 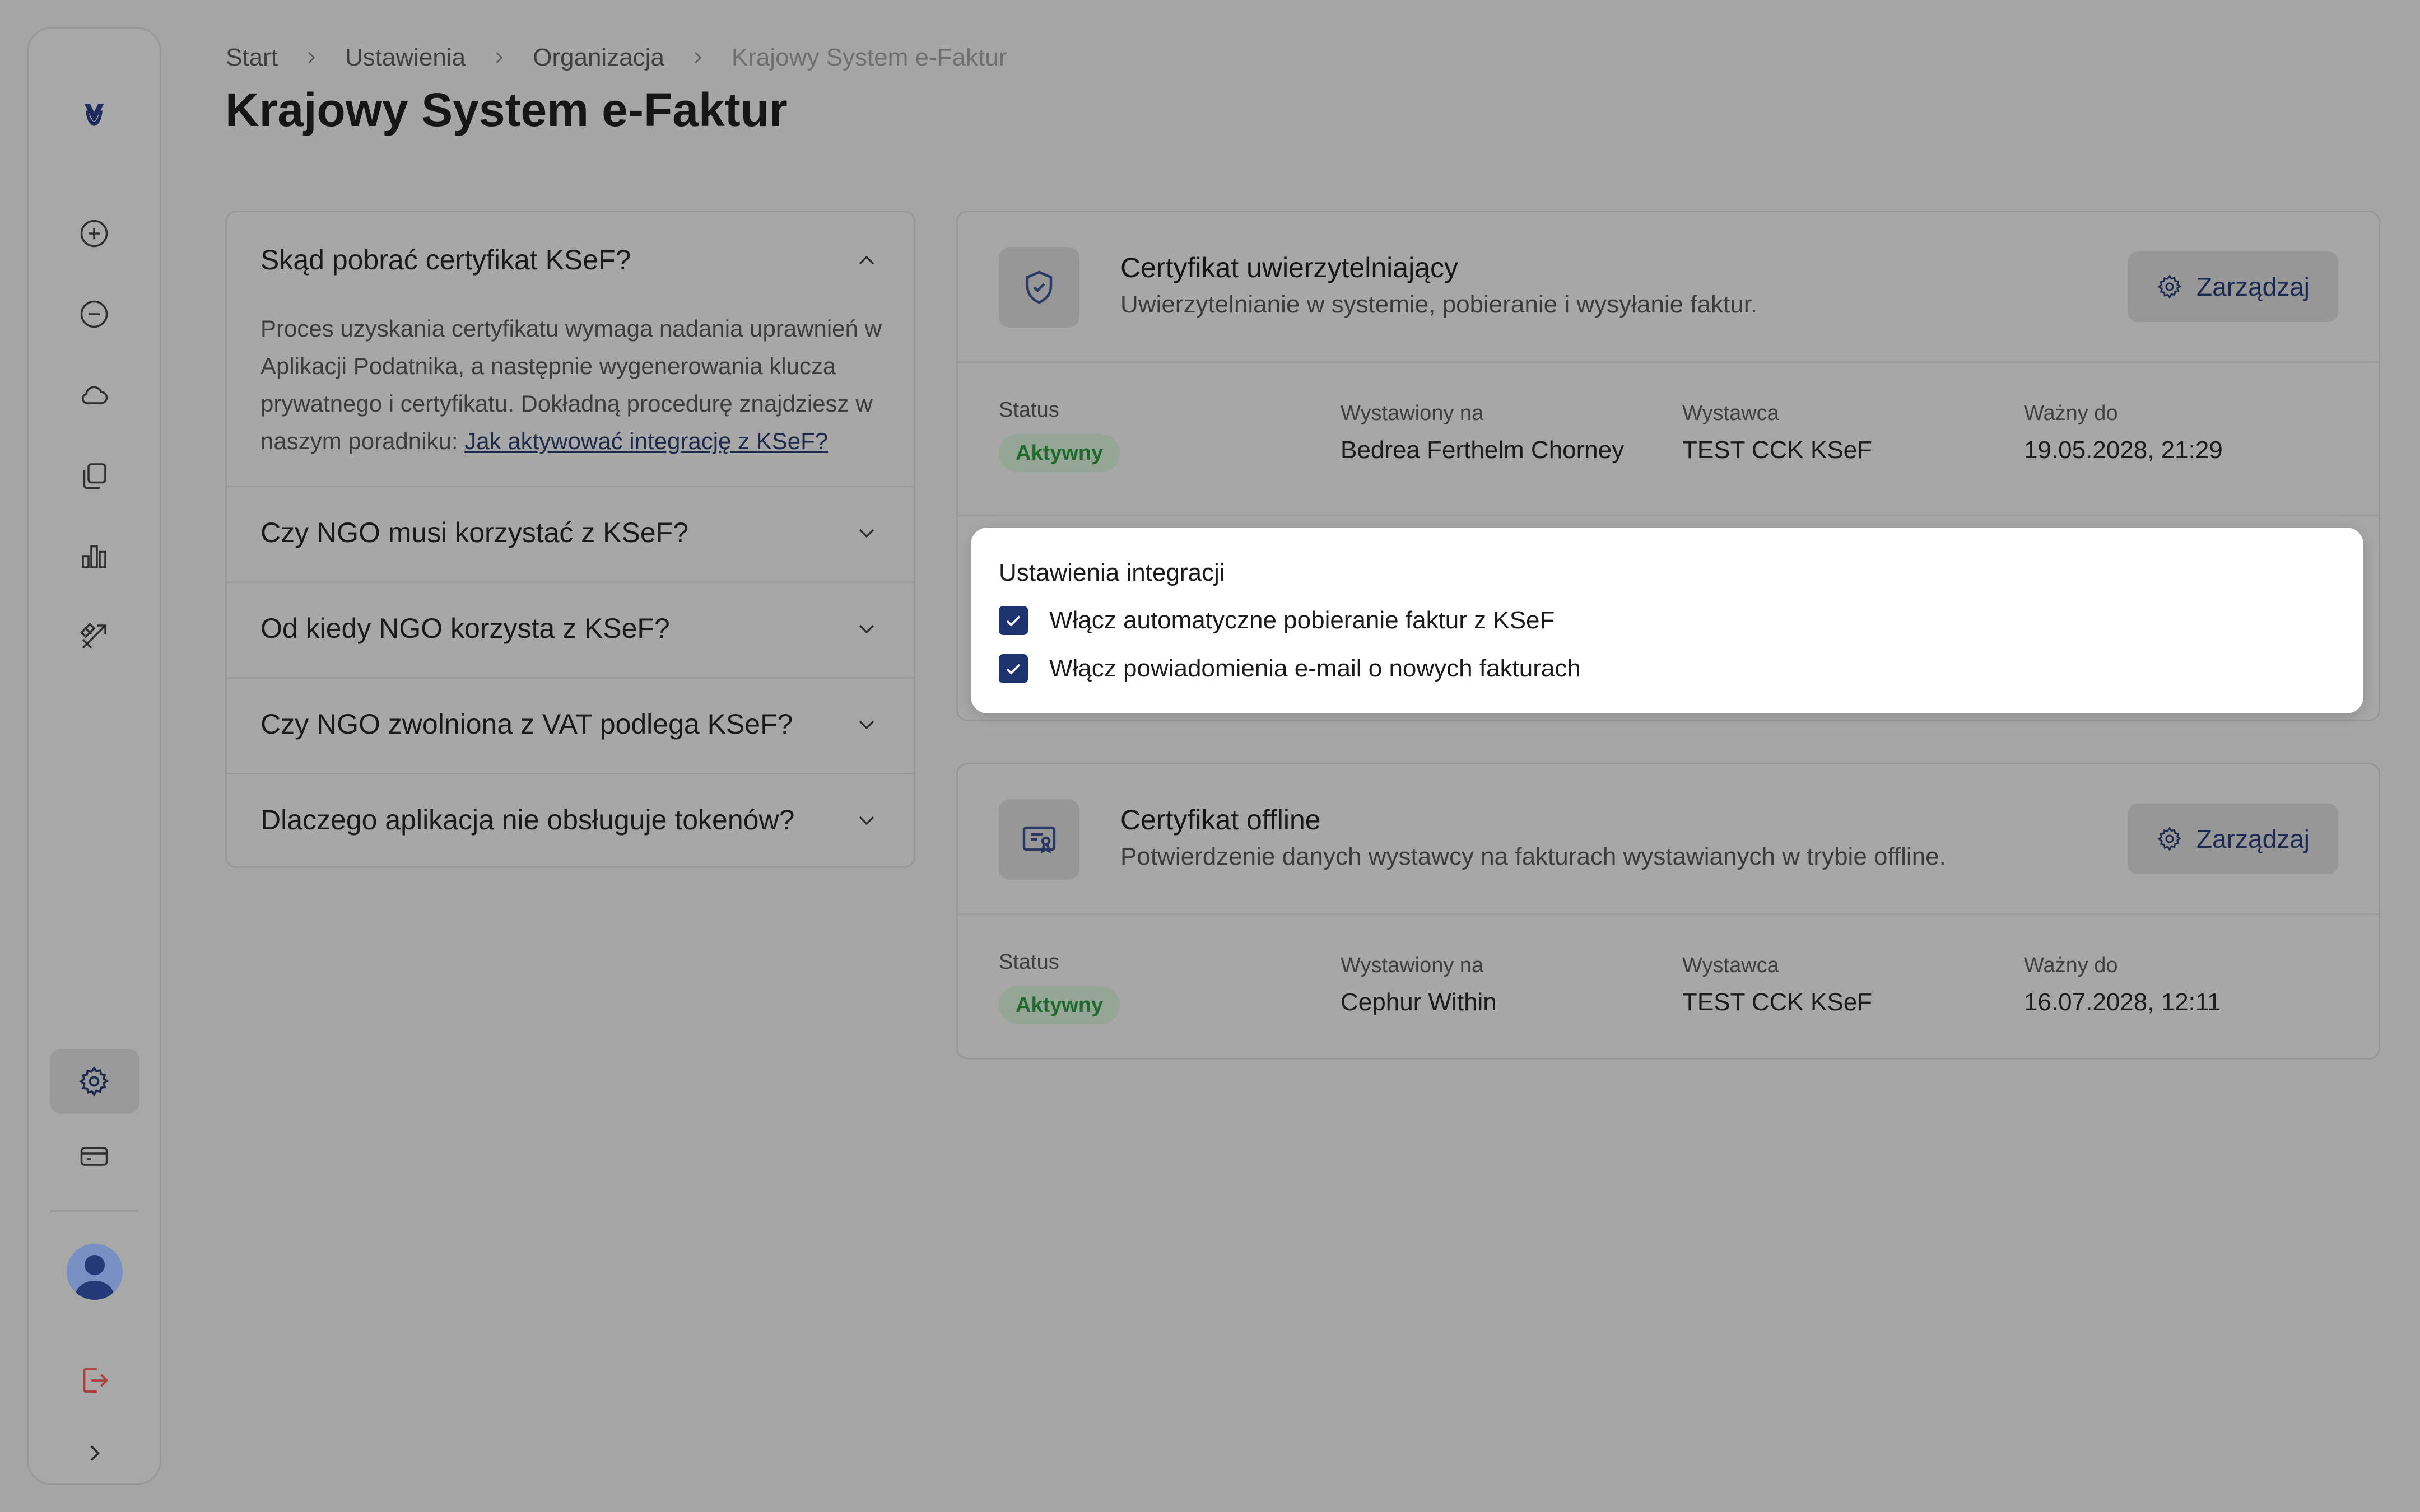 I want to click on user-avatar-icon, so click(x=95, y=1272).